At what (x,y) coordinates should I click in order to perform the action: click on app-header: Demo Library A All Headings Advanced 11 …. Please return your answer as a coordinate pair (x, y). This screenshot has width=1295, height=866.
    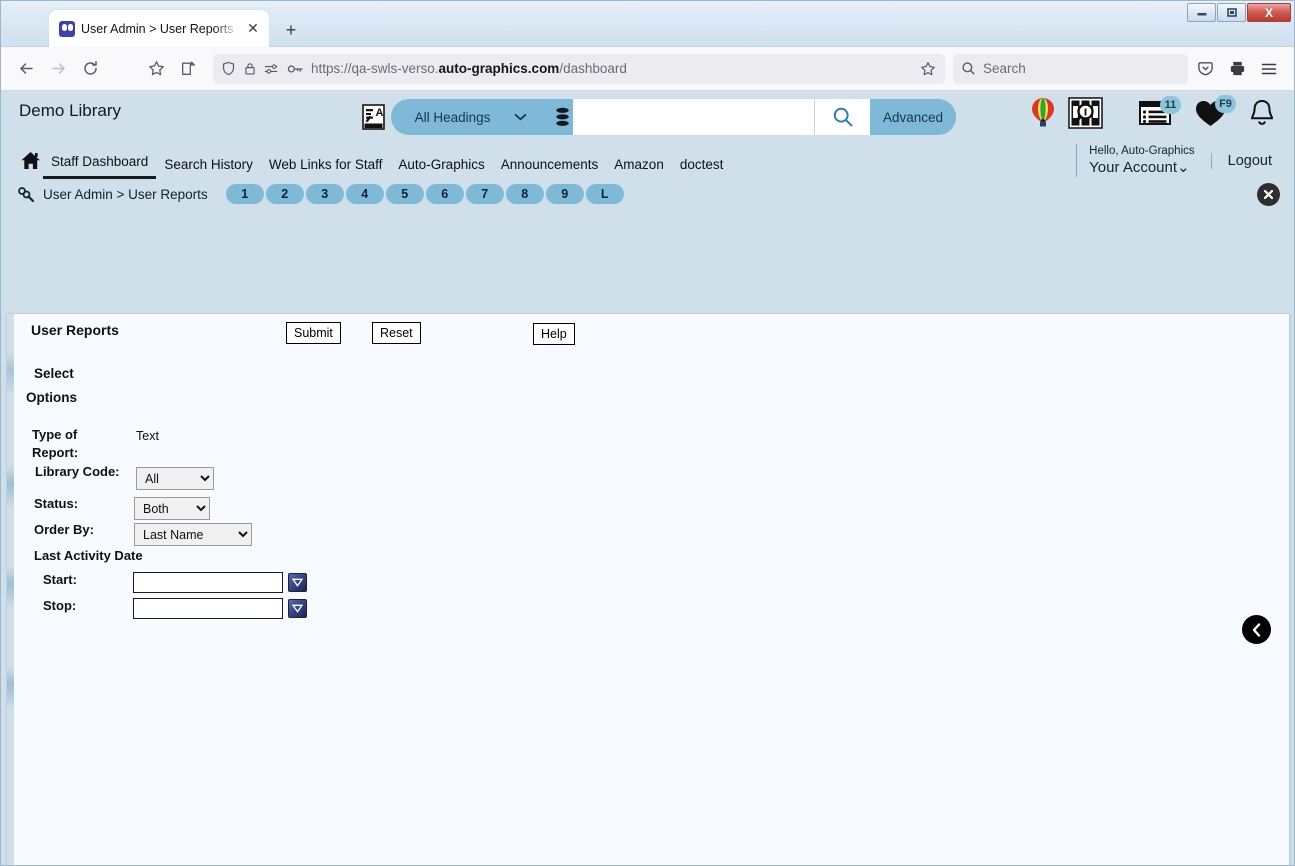
    Looking at the image, I should click on (647, 117).